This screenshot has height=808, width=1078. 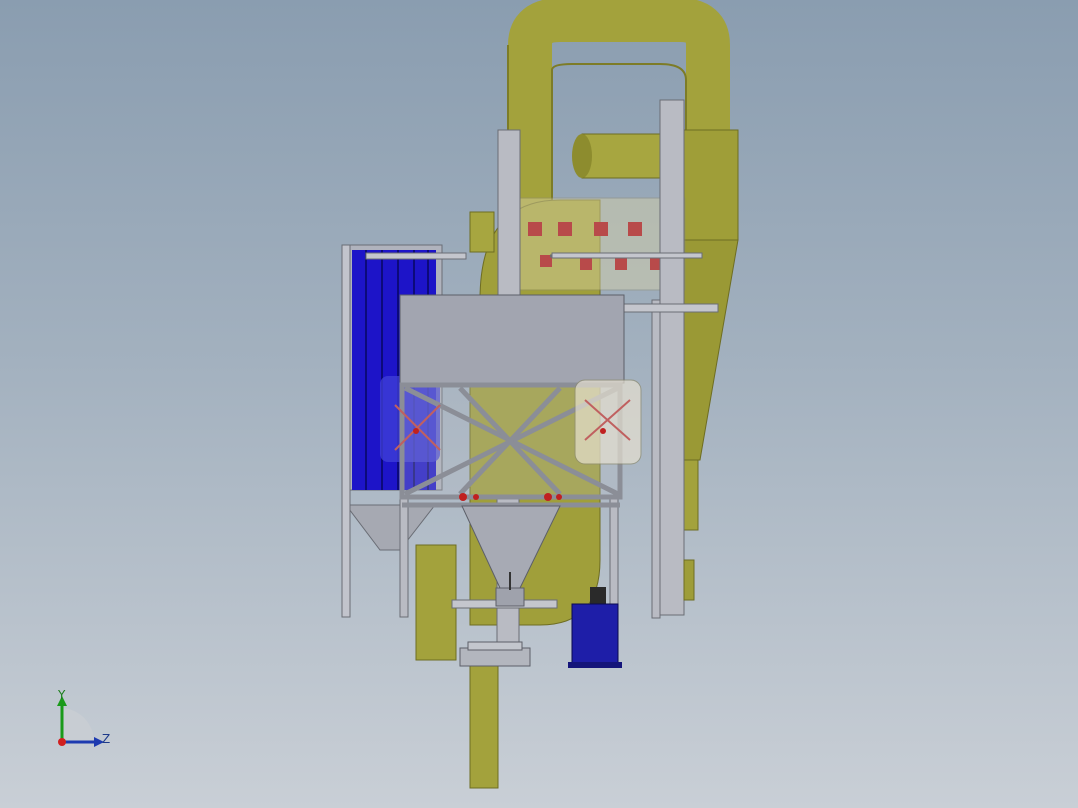 I want to click on triad-plane-icon, so click(x=78, y=725).